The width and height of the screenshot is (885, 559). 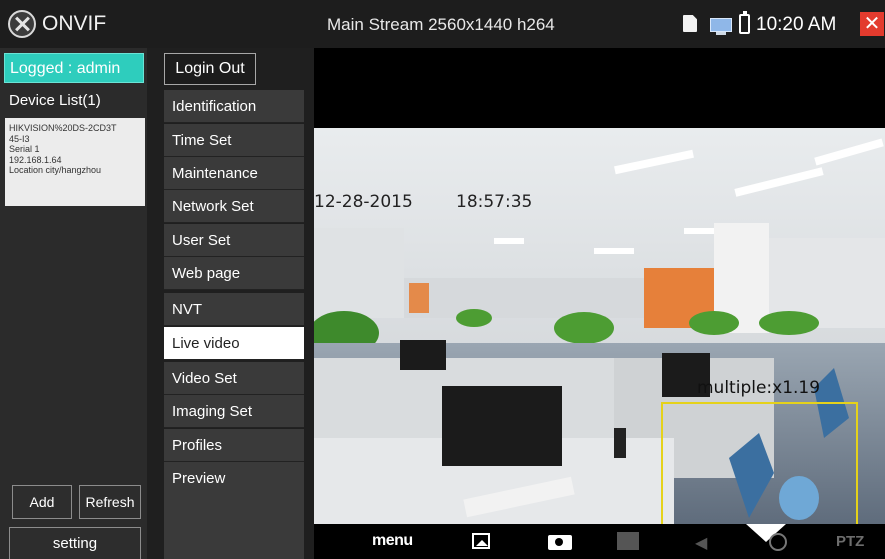 I want to click on video-toolbar: menu ◀ PTZ, so click(x=599, y=541).